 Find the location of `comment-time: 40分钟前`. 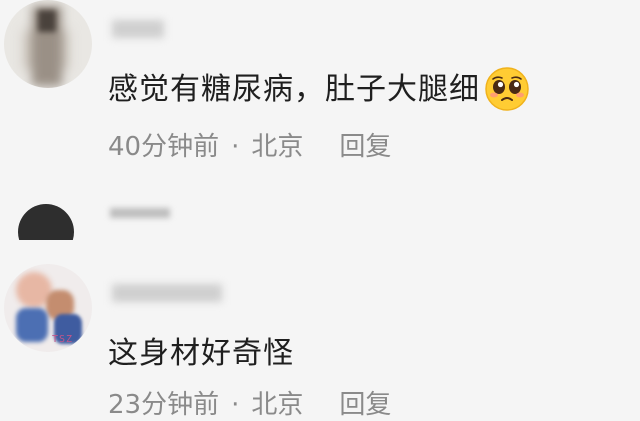

comment-time: 40分钟前 is located at coordinates (164, 147).